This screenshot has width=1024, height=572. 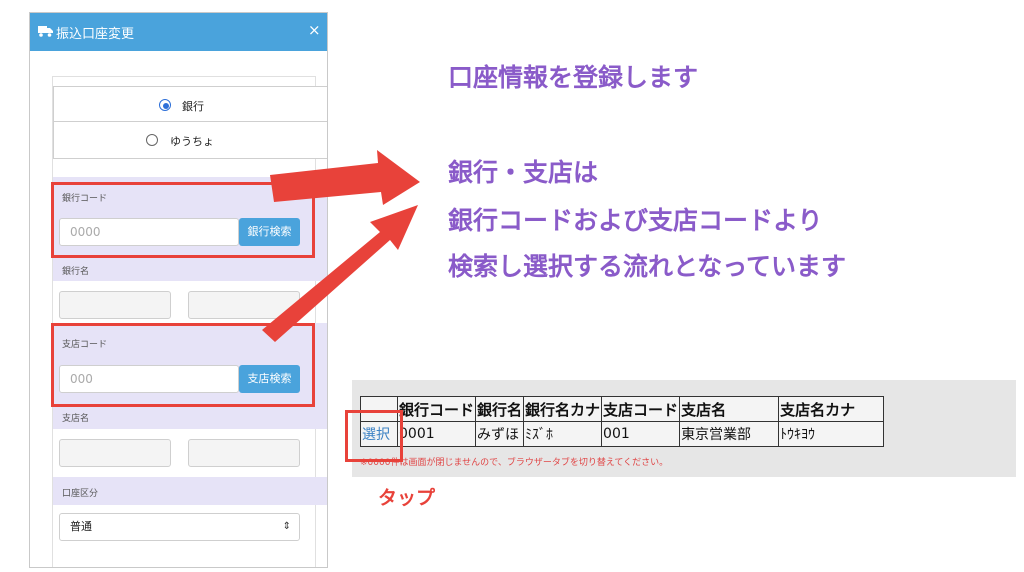 I want to click on table-row: 選択 0001 みずほ ﾐｽﾞﾎ 001 東京営業部 ﾄｳｷﾖｳ, so click(x=622, y=434).